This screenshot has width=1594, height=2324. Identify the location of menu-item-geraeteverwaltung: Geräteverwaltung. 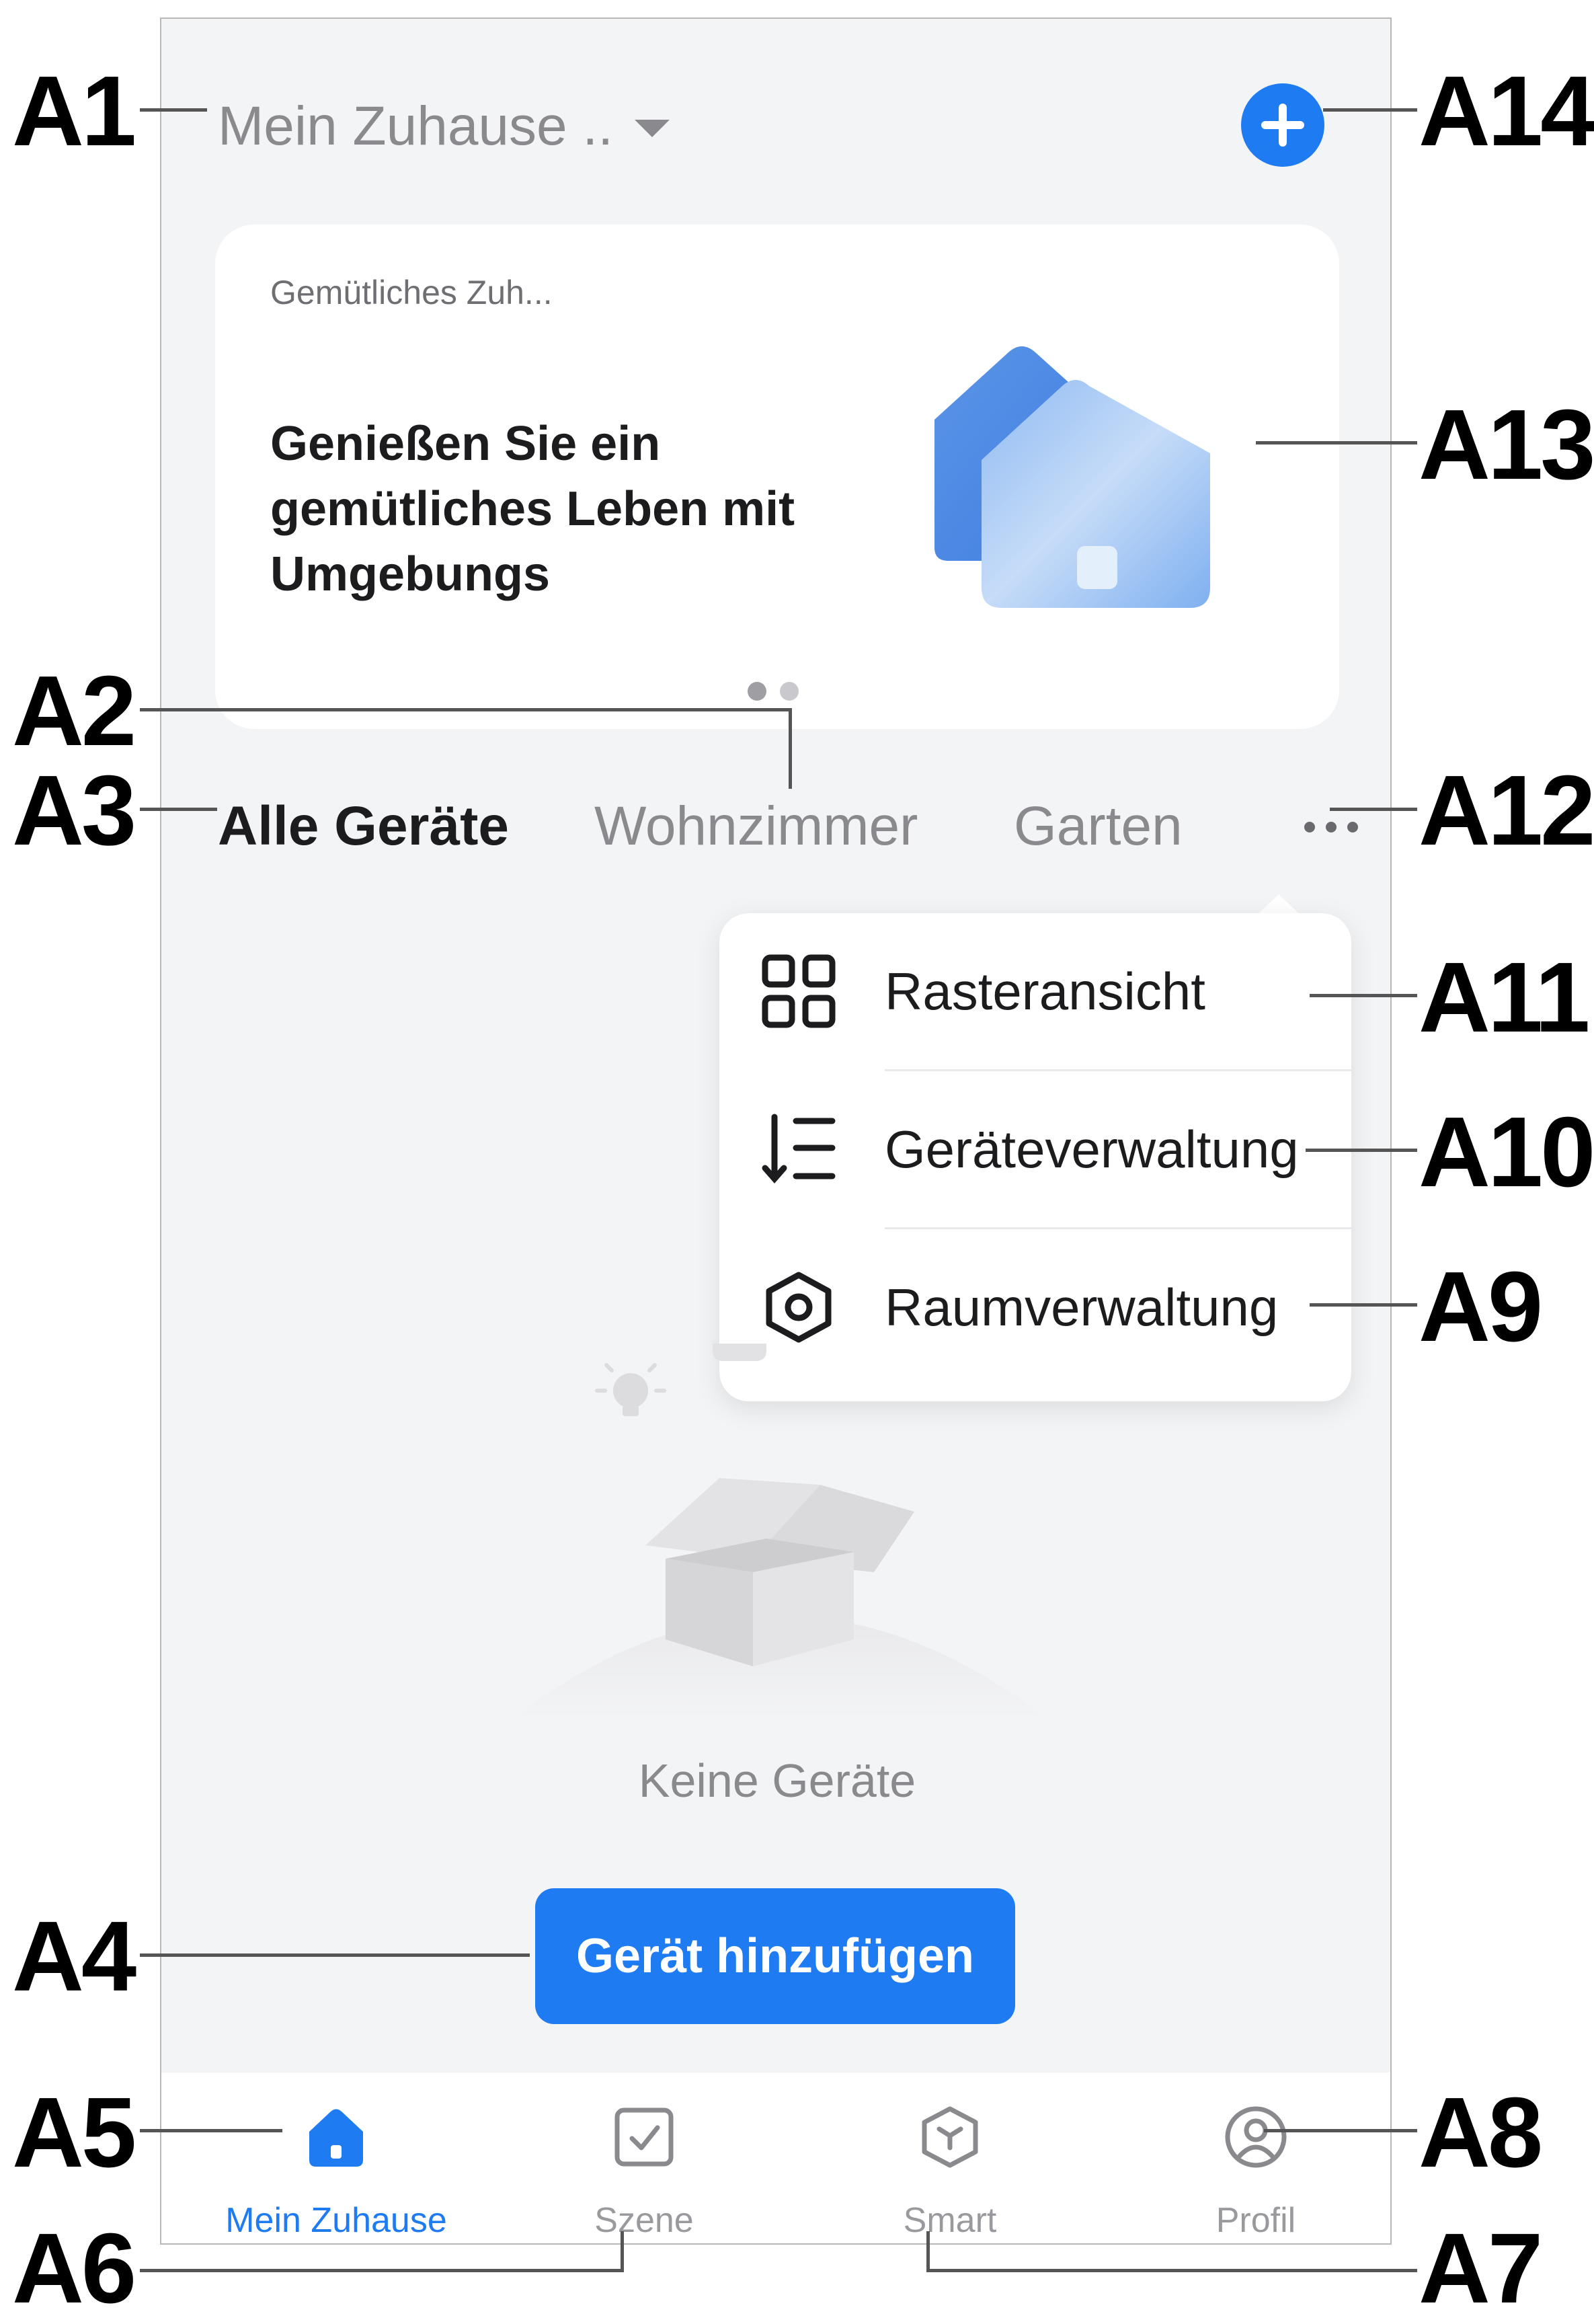
(1035, 1149).